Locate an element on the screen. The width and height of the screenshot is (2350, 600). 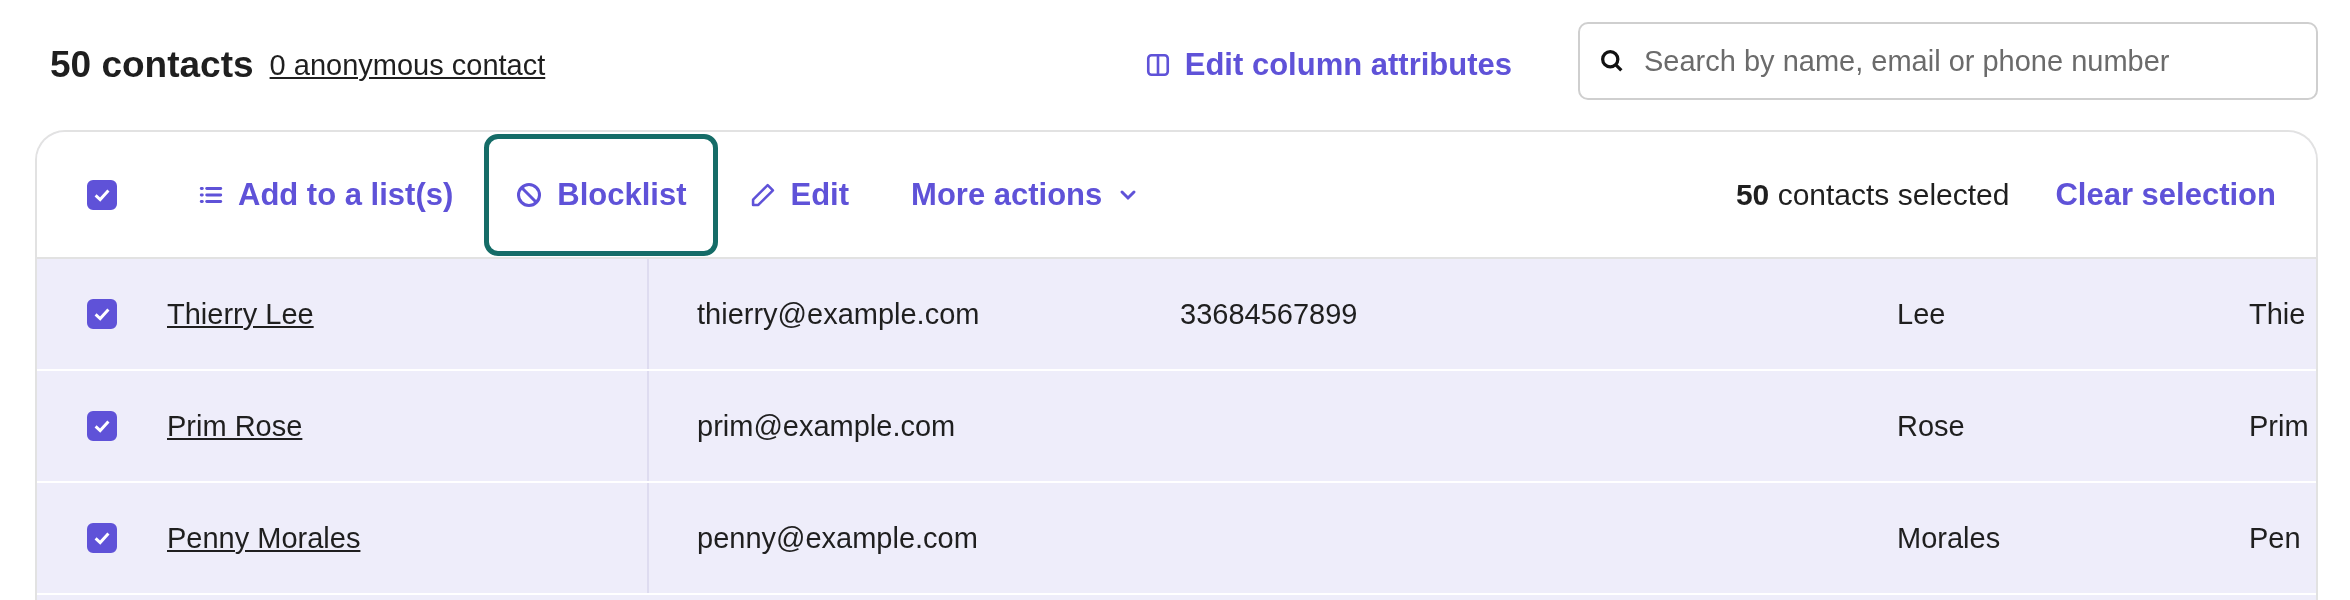
search-field: Search by name, email or phone number is located at coordinates (1948, 61).